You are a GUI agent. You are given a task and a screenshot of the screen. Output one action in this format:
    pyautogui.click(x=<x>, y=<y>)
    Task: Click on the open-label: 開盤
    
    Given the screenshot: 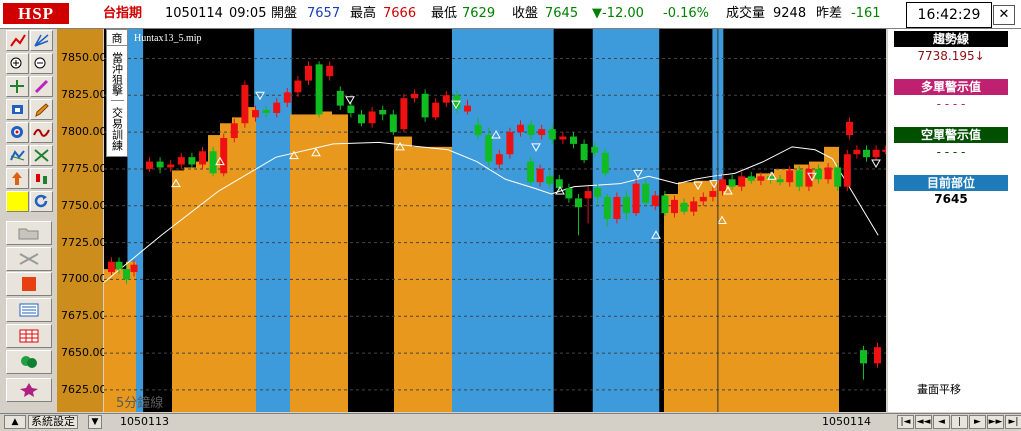 What is the action you would take?
    pyautogui.click(x=284, y=13)
    